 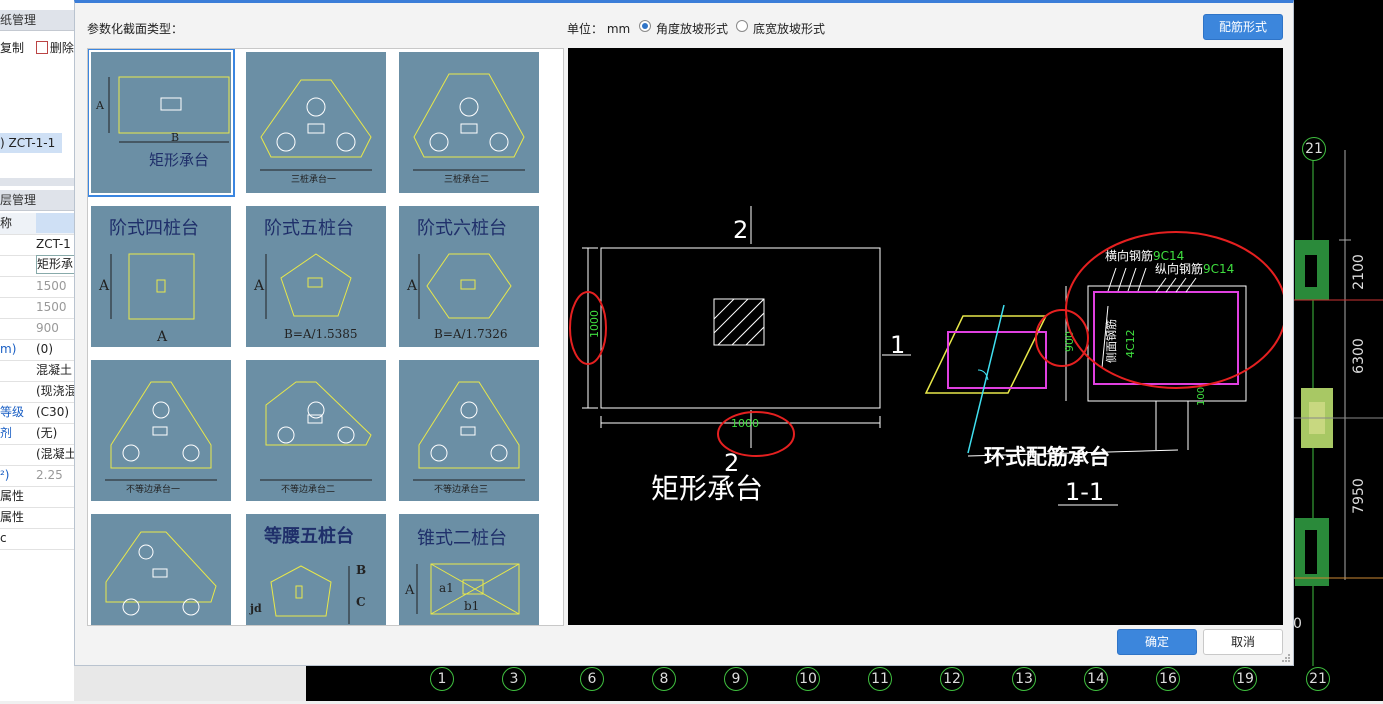 What do you see at coordinates (8, 349) in the screenshot?
I see `property-name: m)` at bounding box center [8, 349].